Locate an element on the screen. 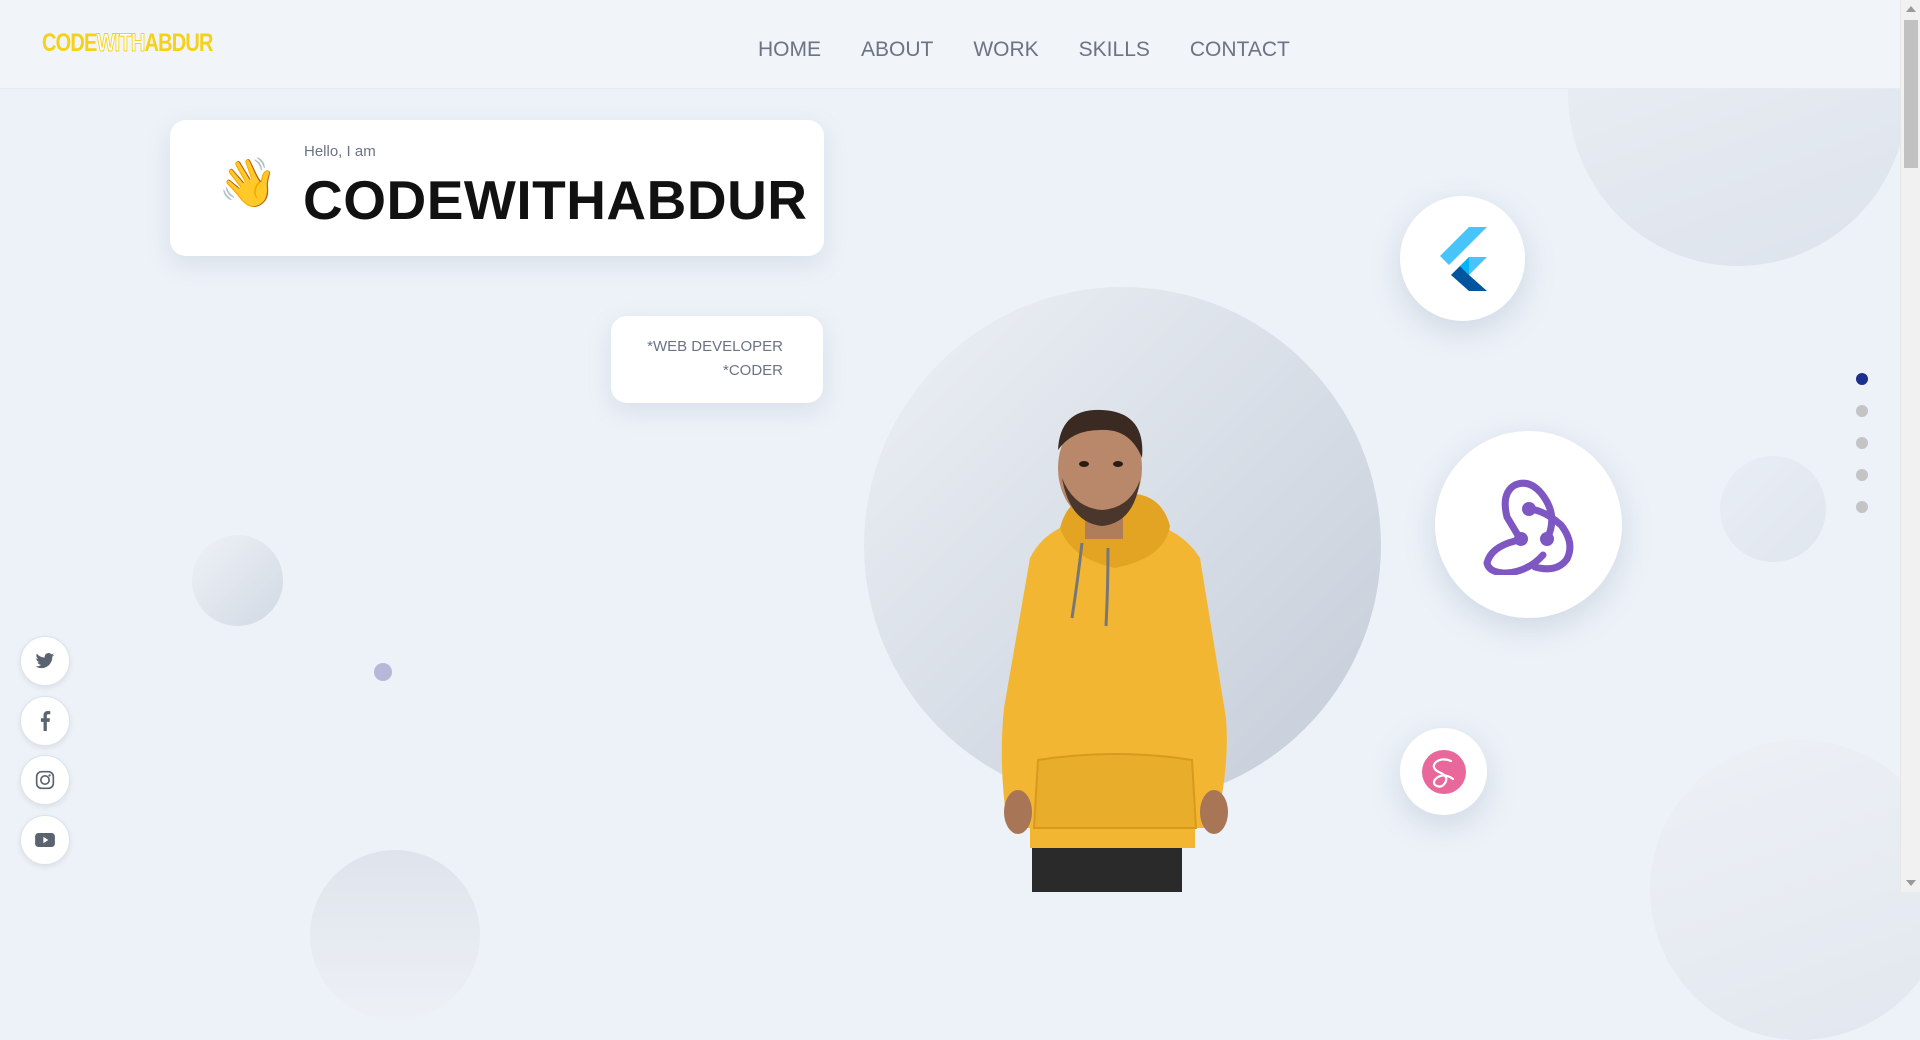 The height and width of the screenshot is (1040, 1920). instagram-button is located at coordinates (45, 780).